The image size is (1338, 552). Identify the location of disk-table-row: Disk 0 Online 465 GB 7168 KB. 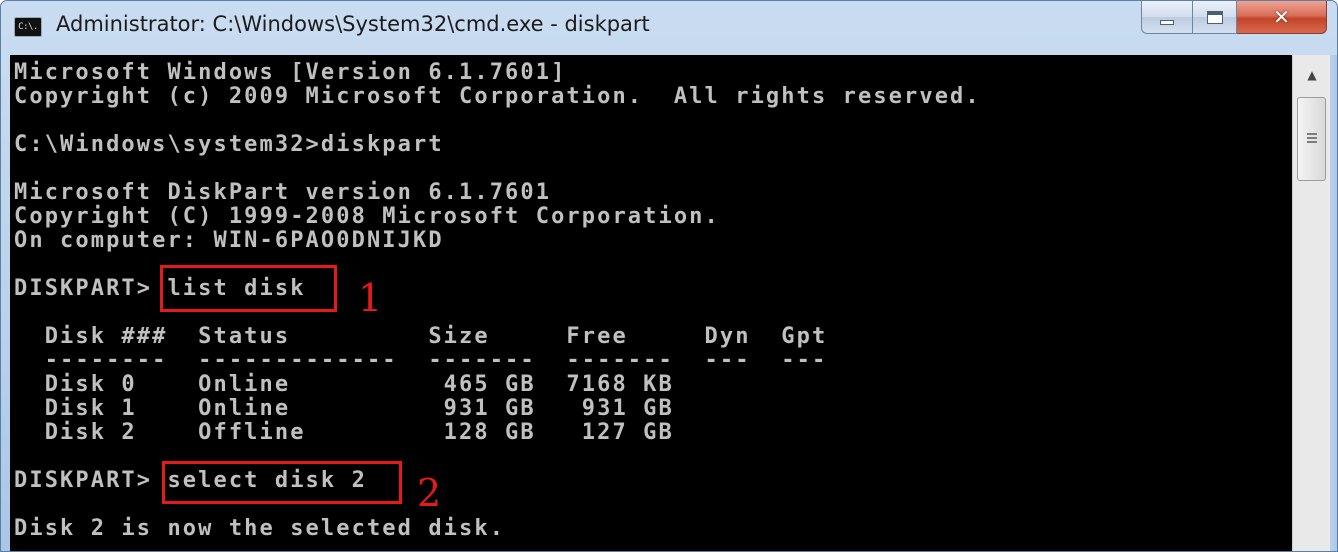
(344, 384).